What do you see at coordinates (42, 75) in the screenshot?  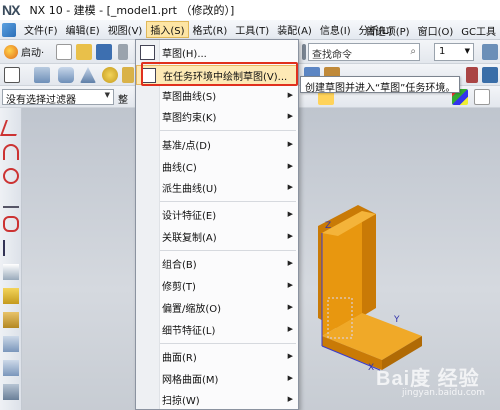 I see `block-icon` at bounding box center [42, 75].